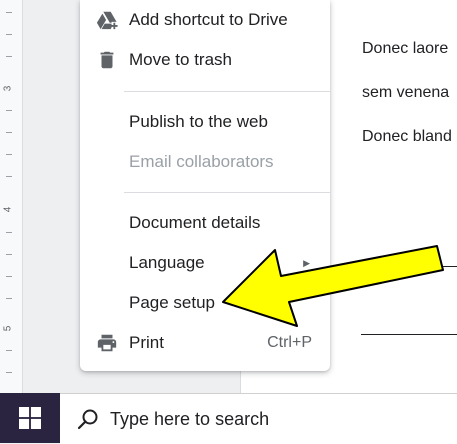 This screenshot has height=444, width=457. Describe the element at coordinates (172, 302) in the screenshot. I see `menu-item-label: Page setup` at that location.